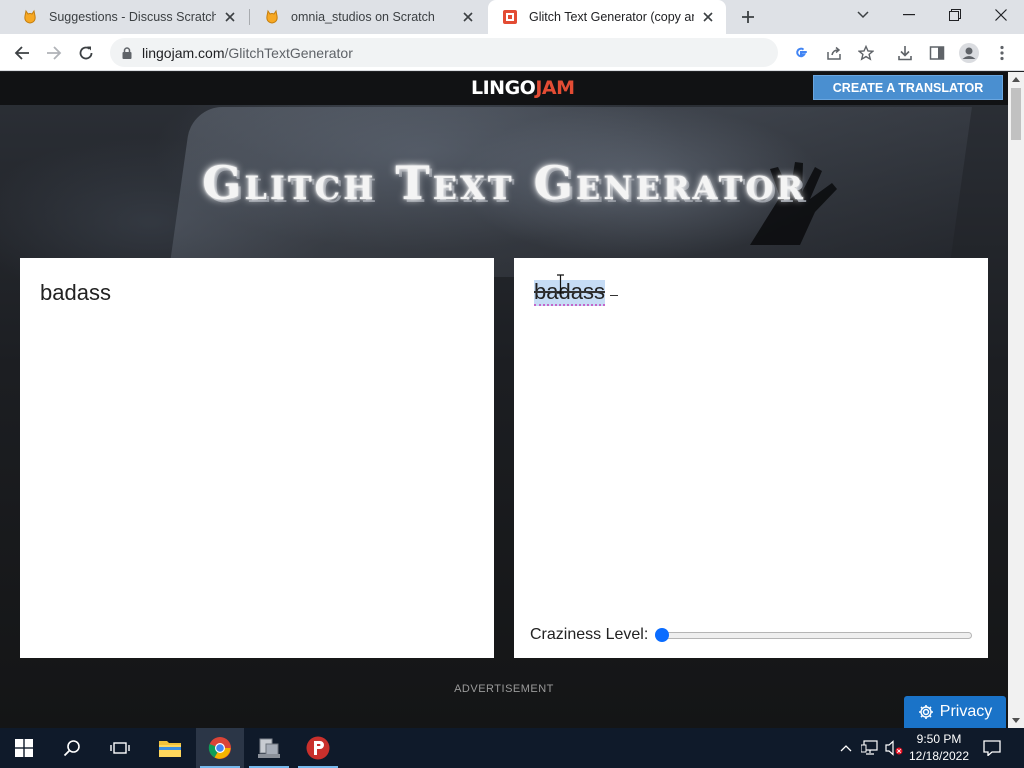 This screenshot has width=1024, height=768. What do you see at coordinates (444, 52) in the screenshot?
I see `address-bar: lingojam.com/GlitchTextGenerator` at bounding box center [444, 52].